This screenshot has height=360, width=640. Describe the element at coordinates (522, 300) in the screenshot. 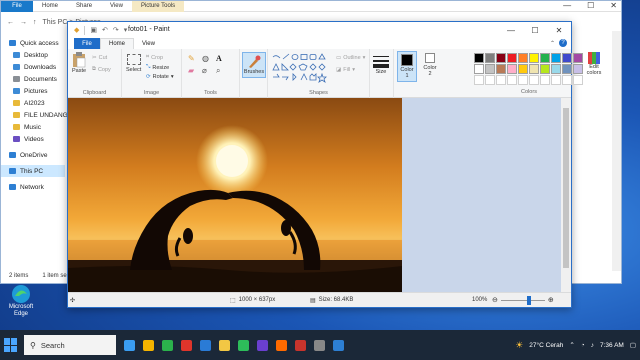

I see `zoom-slider` at that location.